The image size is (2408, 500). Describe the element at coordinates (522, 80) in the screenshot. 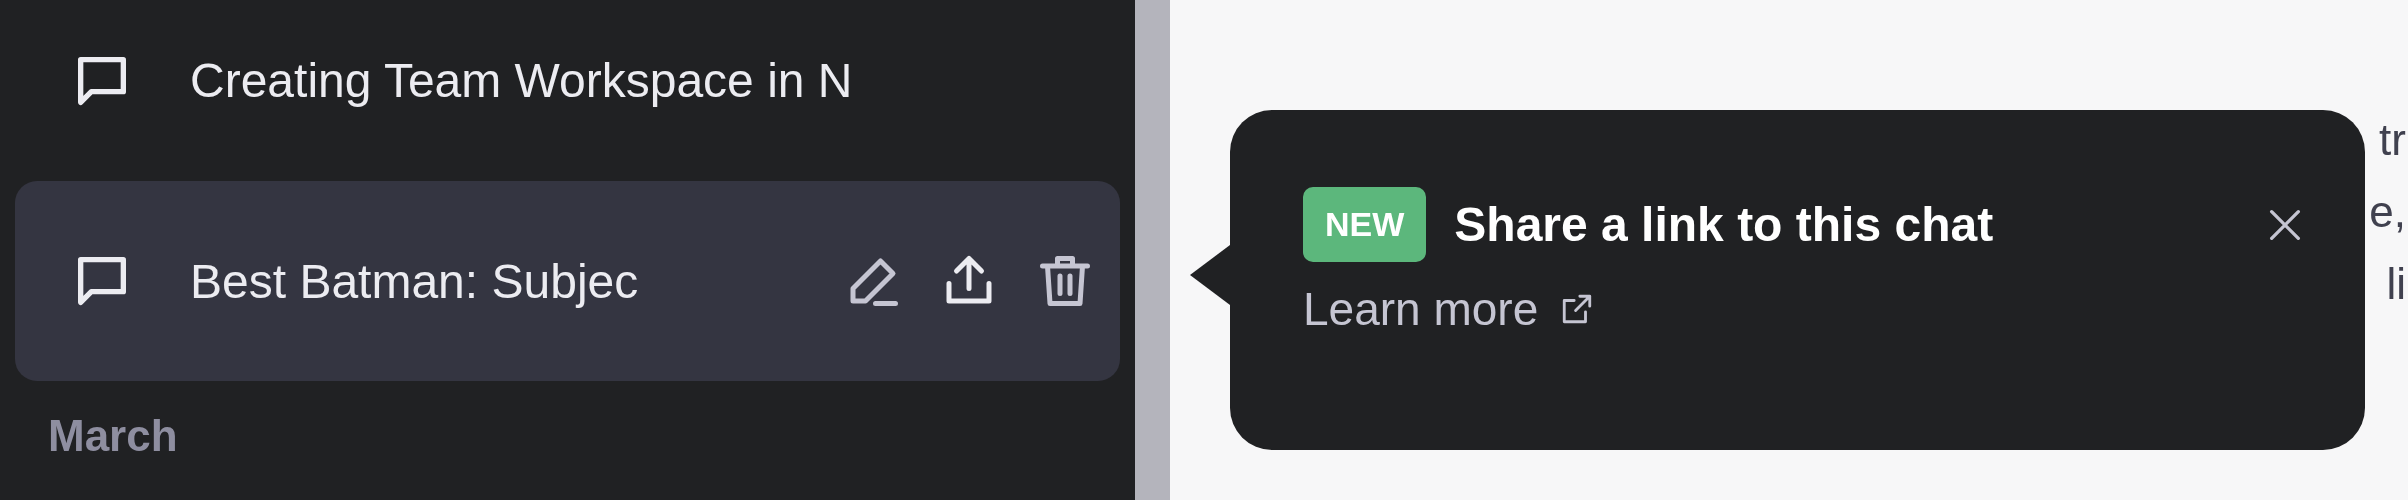

I see `chat-title: Creating Team Workspace in N` at that location.